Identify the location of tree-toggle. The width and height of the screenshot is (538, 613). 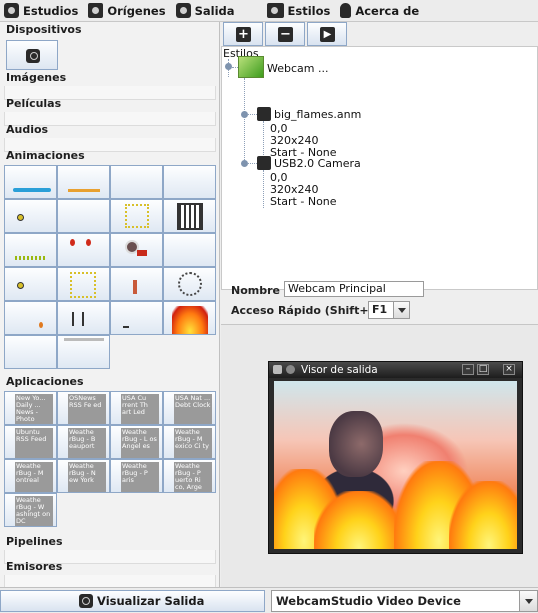
(228, 66).